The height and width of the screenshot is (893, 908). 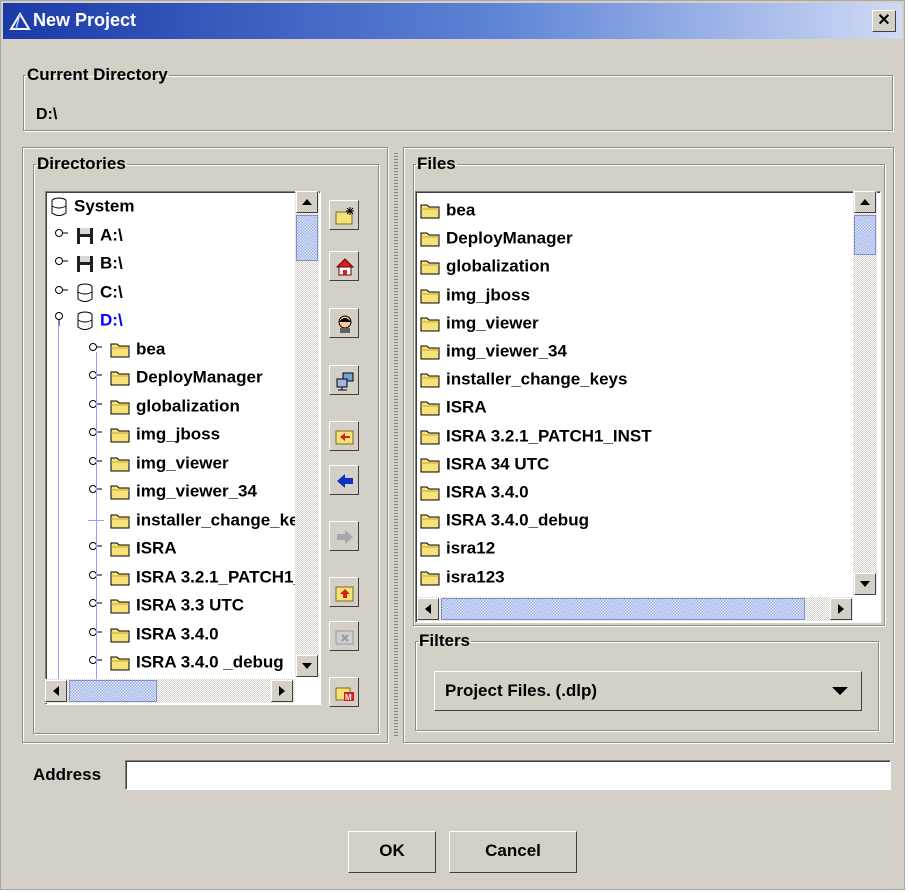 What do you see at coordinates (513, 852) in the screenshot?
I see `cancel-button: Cancel` at bounding box center [513, 852].